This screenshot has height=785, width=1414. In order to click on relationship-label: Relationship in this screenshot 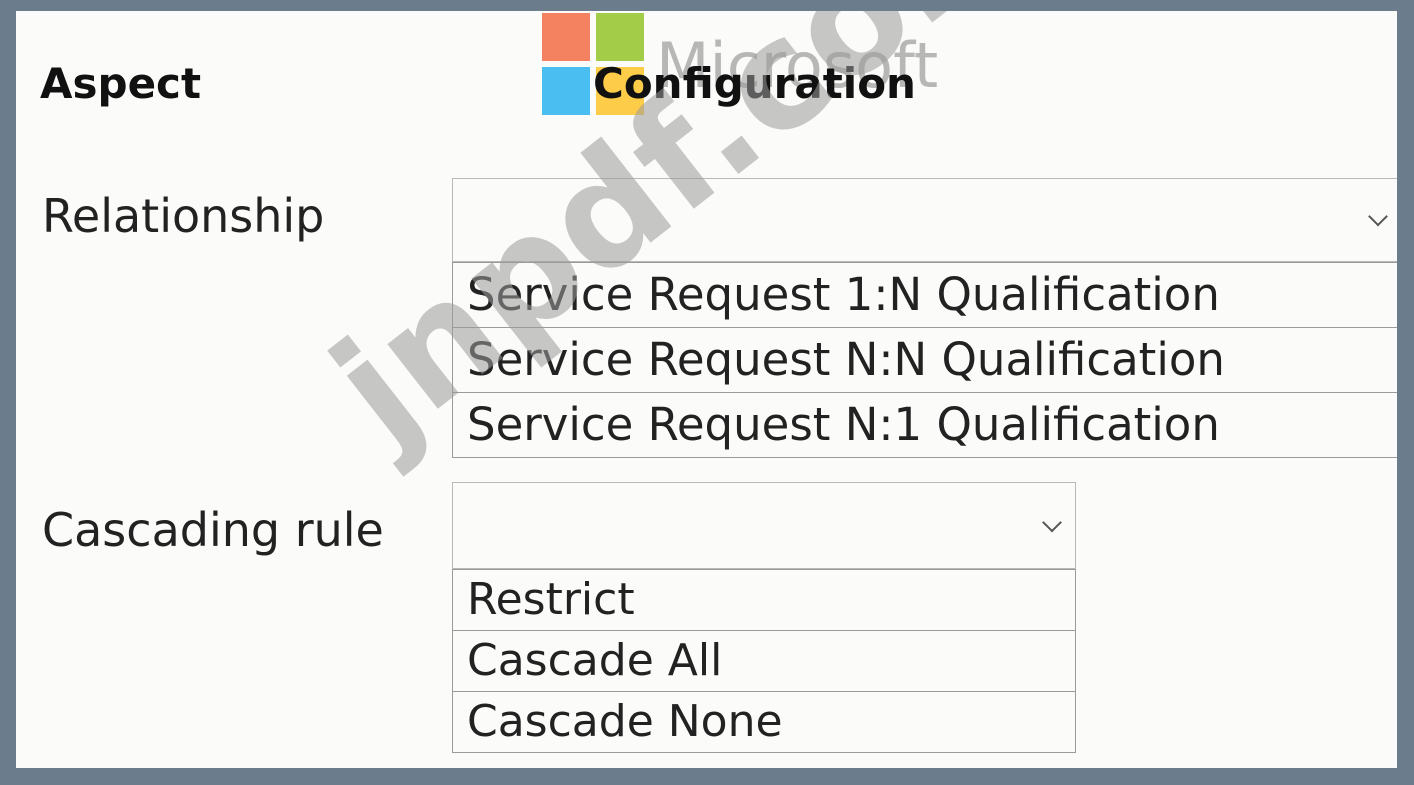, I will do `click(183, 216)`.